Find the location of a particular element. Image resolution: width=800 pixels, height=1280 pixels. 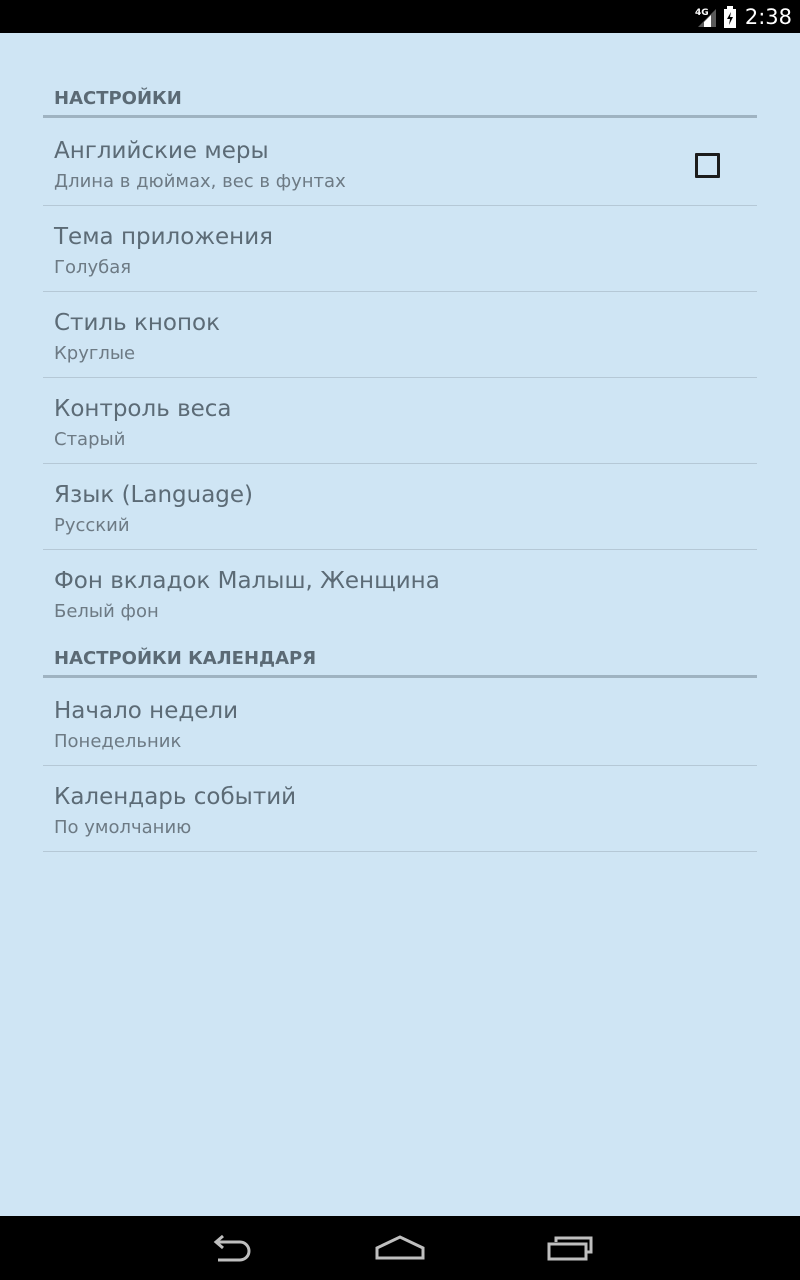

pref-title: Язык (Language) is located at coordinates (154, 495).